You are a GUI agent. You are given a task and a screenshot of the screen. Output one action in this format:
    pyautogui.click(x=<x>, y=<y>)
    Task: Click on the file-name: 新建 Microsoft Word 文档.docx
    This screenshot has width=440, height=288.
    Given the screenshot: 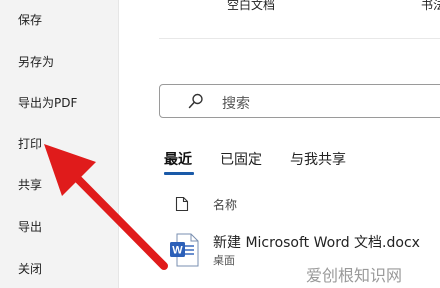 What is the action you would take?
    pyautogui.click(x=316, y=243)
    